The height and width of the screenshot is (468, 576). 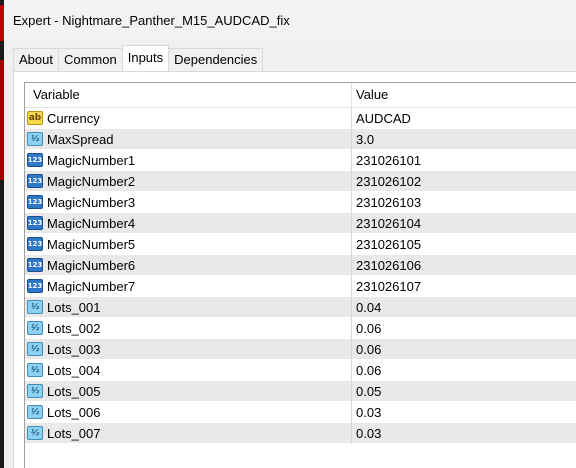 What do you see at coordinates (464, 265) in the screenshot?
I see `value-cell: 231026106` at bounding box center [464, 265].